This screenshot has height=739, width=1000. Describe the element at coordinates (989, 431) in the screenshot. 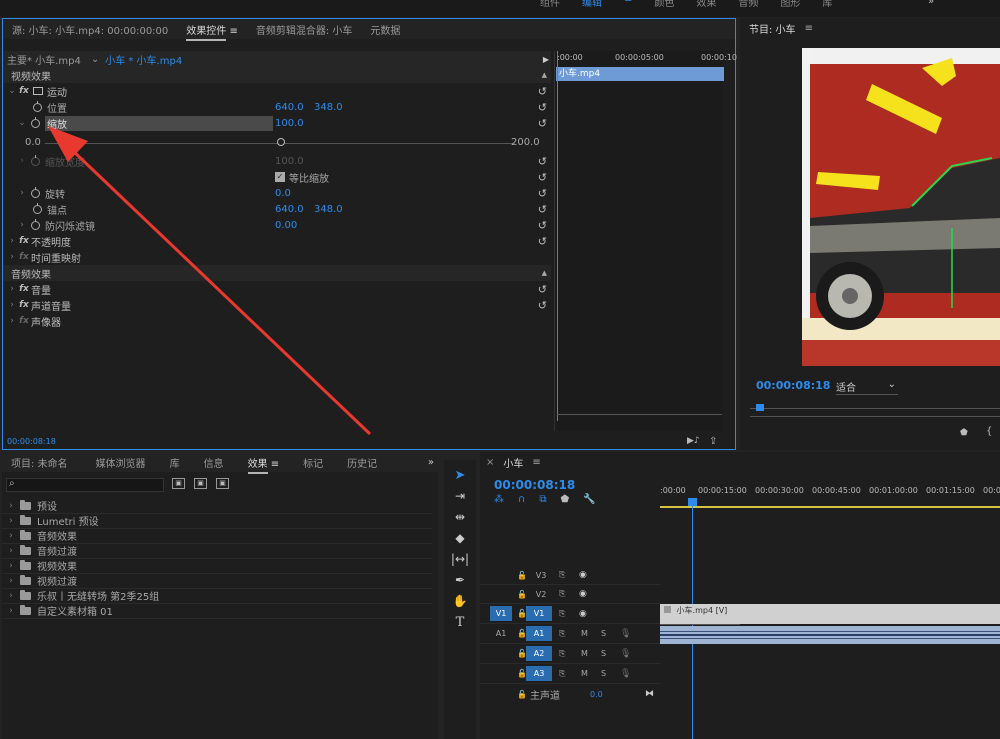

I see `in-point-icon: {` at that location.